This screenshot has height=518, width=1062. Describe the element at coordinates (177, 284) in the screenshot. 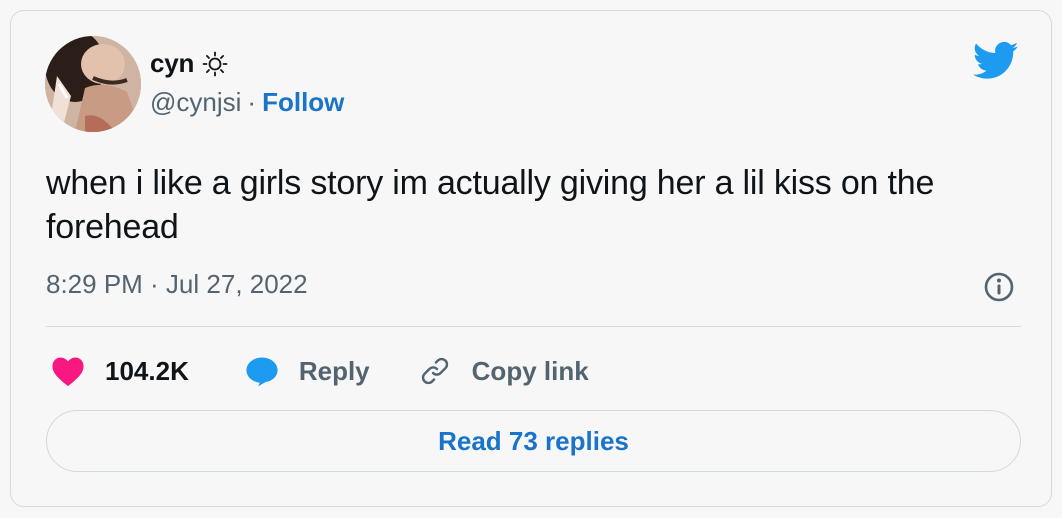

I see `tweet-timestamp: 8:29 PM · Jul 27, 2022` at that location.